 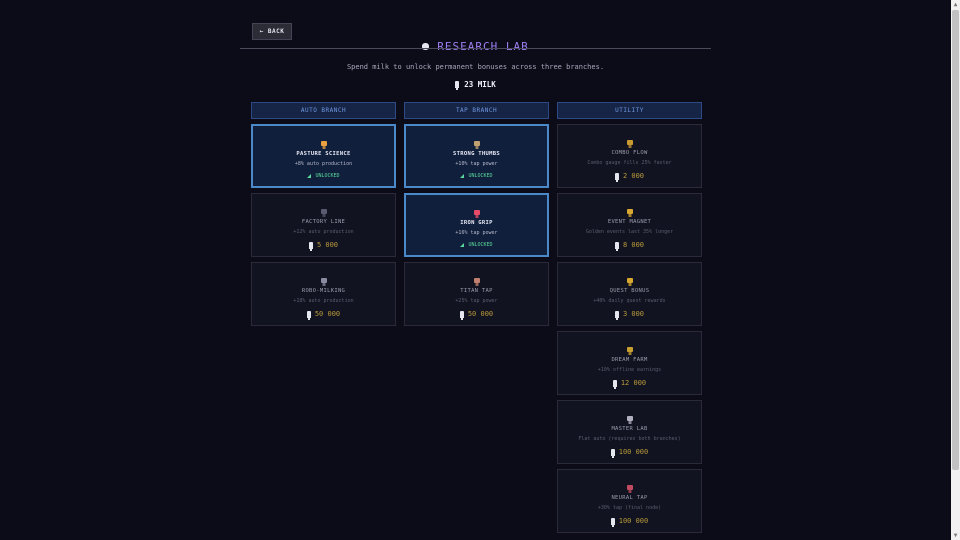 I want to click on card-name: IRON GRIP, so click(x=476, y=223).